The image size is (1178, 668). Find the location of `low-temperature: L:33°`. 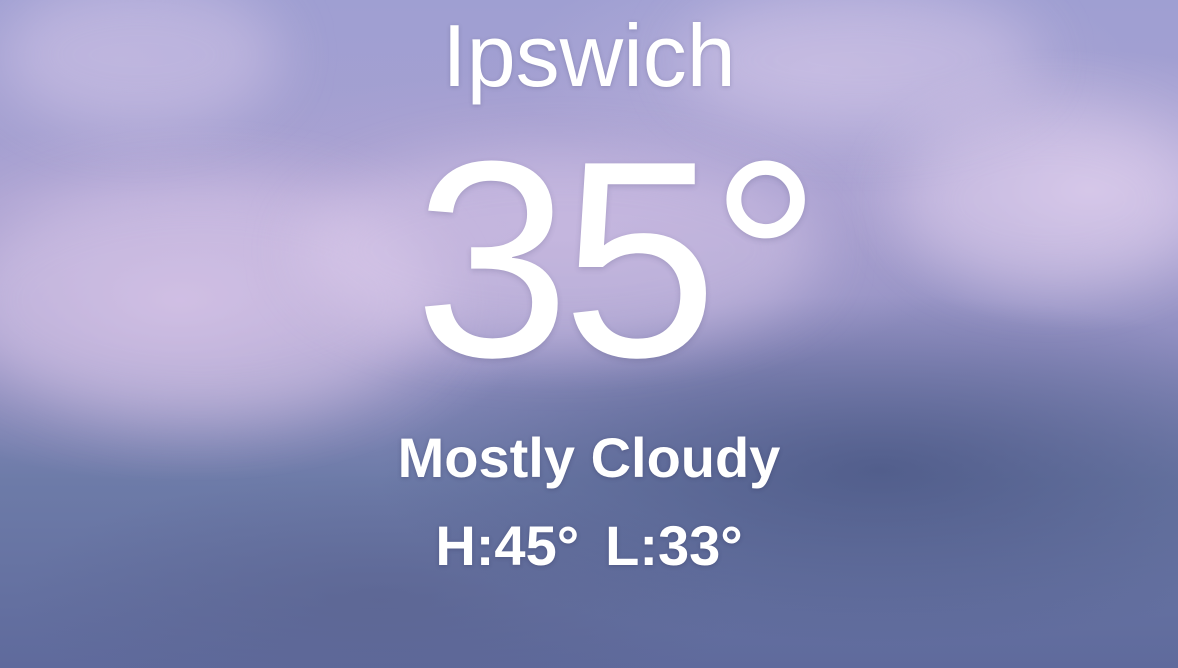

low-temperature: L:33° is located at coordinates (674, 545).